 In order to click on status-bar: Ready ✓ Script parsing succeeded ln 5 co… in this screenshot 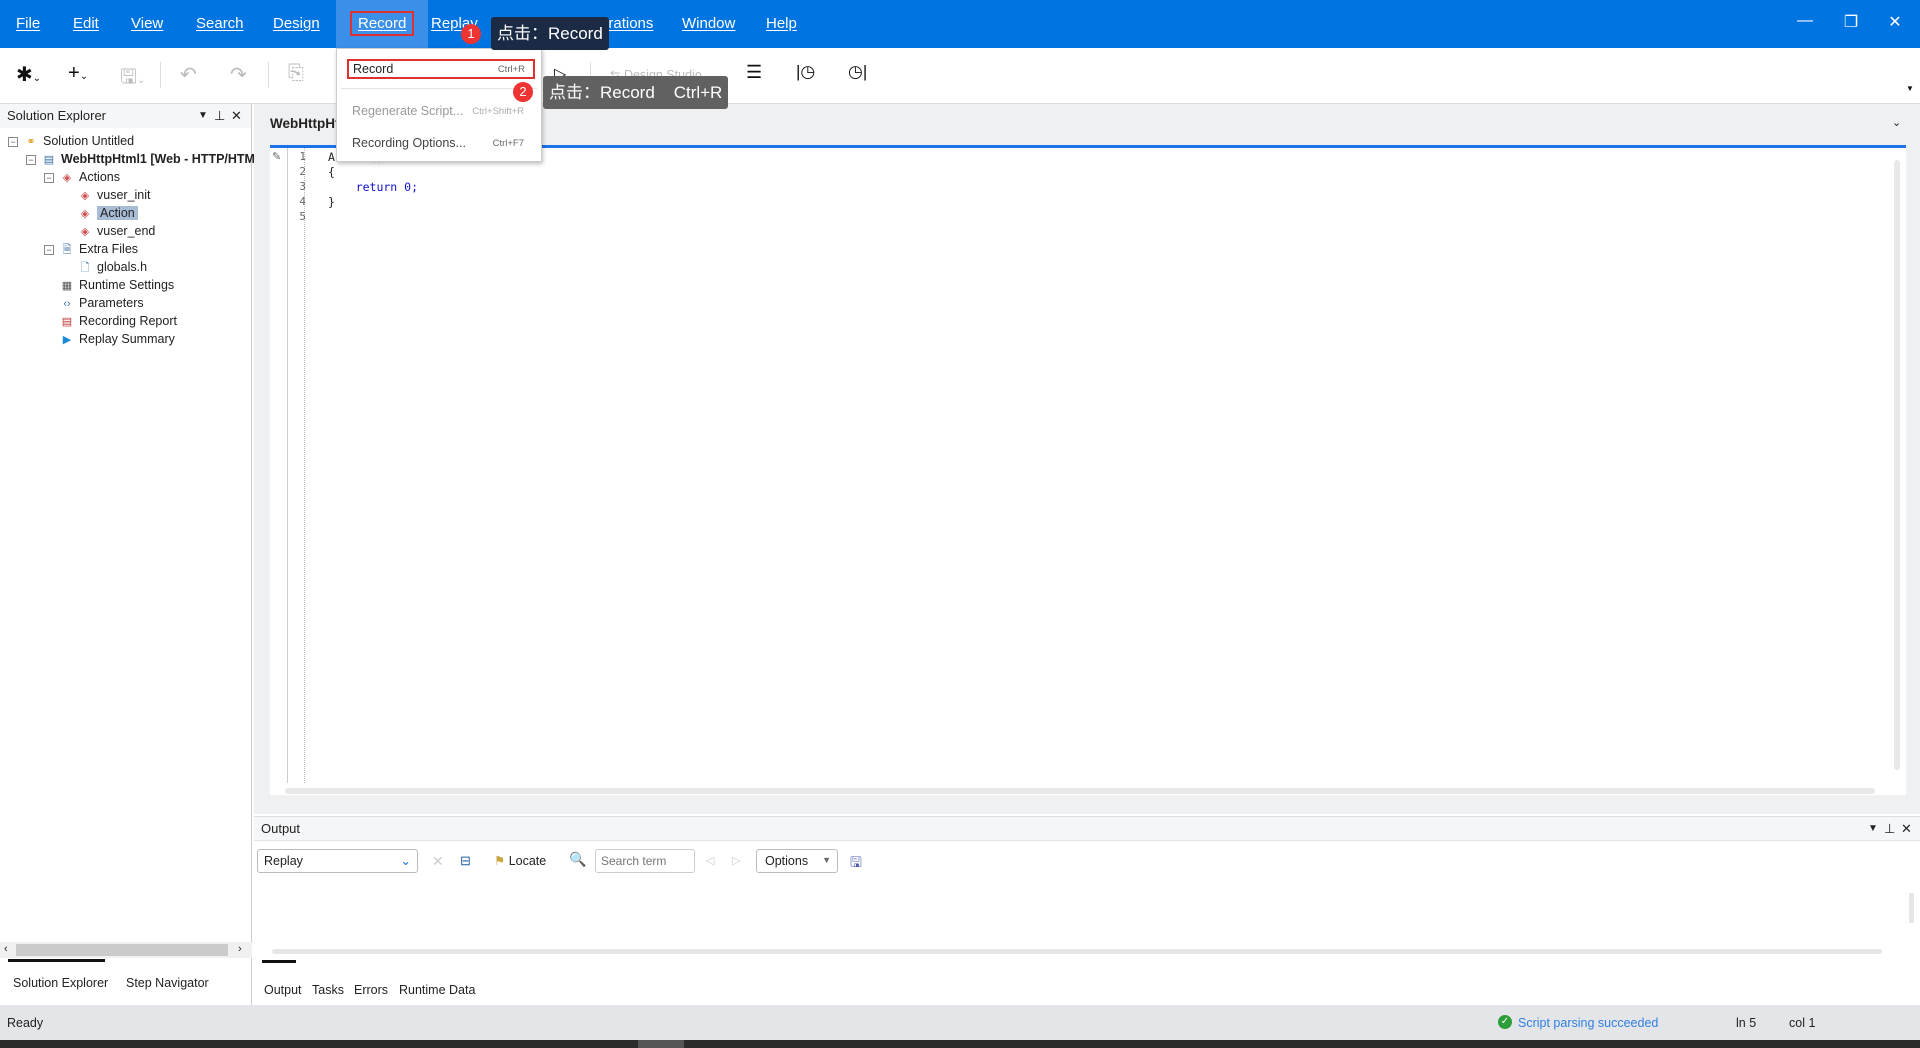, I will do `click(960, 1023)`.